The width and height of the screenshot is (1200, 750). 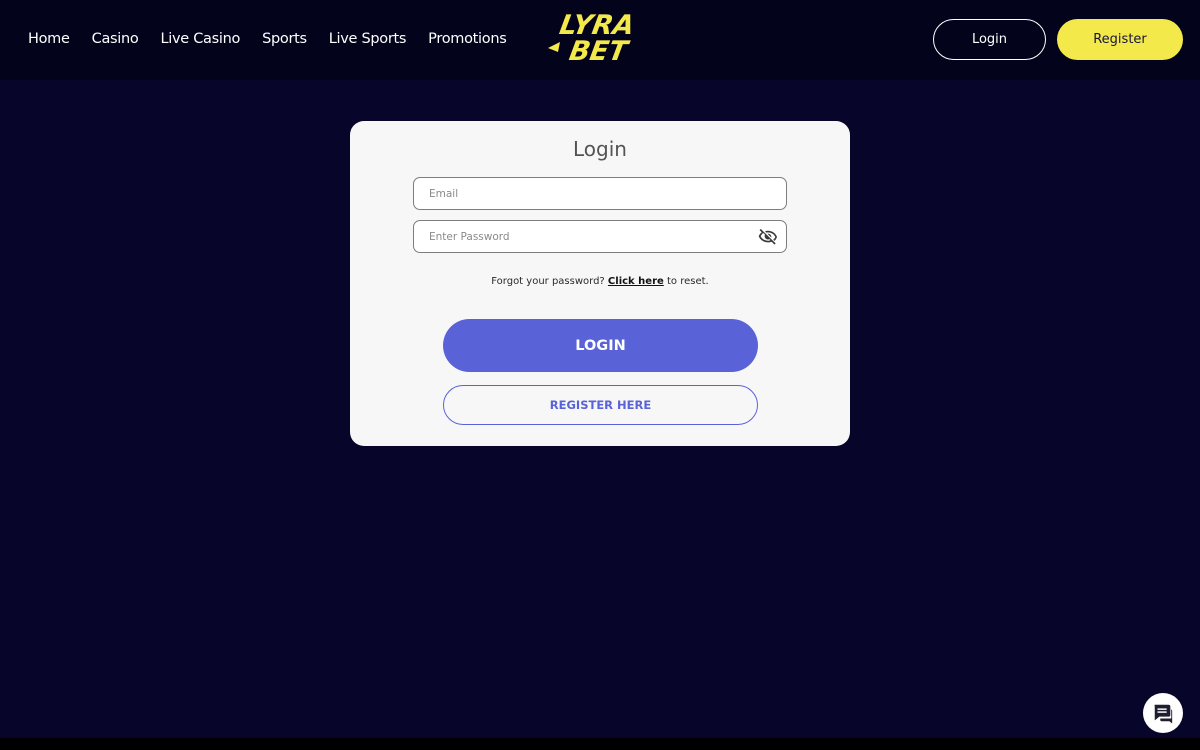 What do you see at coordinates (548, 281) in the screenshot?
I see `forgot-password-text: Forgot your password?` at bounding box center [548, 281].